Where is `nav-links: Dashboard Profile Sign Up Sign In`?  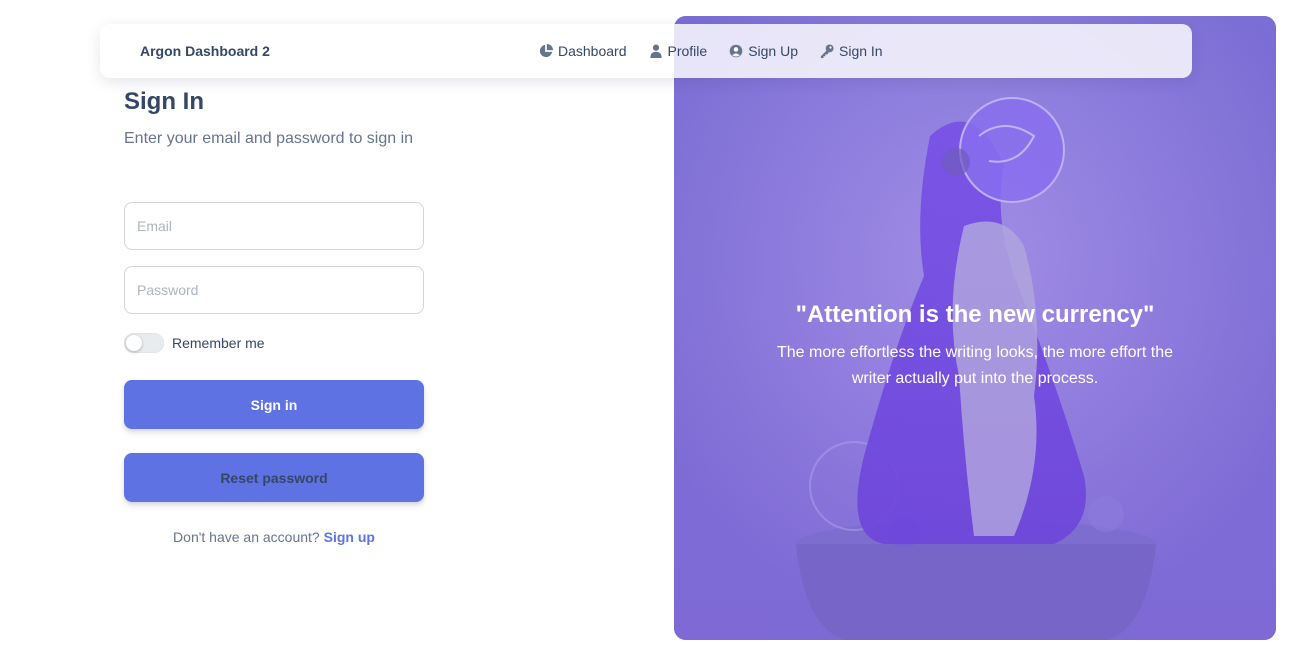
nav-links: Dashboard Profile Sign Up Sign In is located at coordinates (722, 51).